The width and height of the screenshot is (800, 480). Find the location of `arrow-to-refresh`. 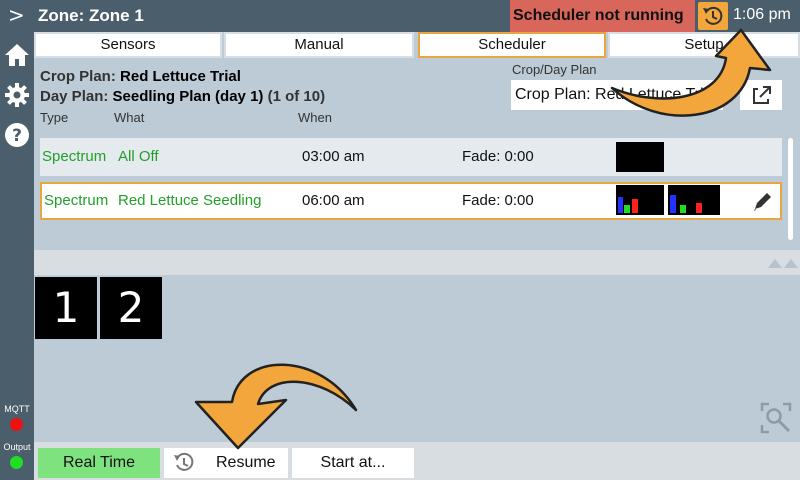

arrow-to-refresh is located at coordinates (691, 72).